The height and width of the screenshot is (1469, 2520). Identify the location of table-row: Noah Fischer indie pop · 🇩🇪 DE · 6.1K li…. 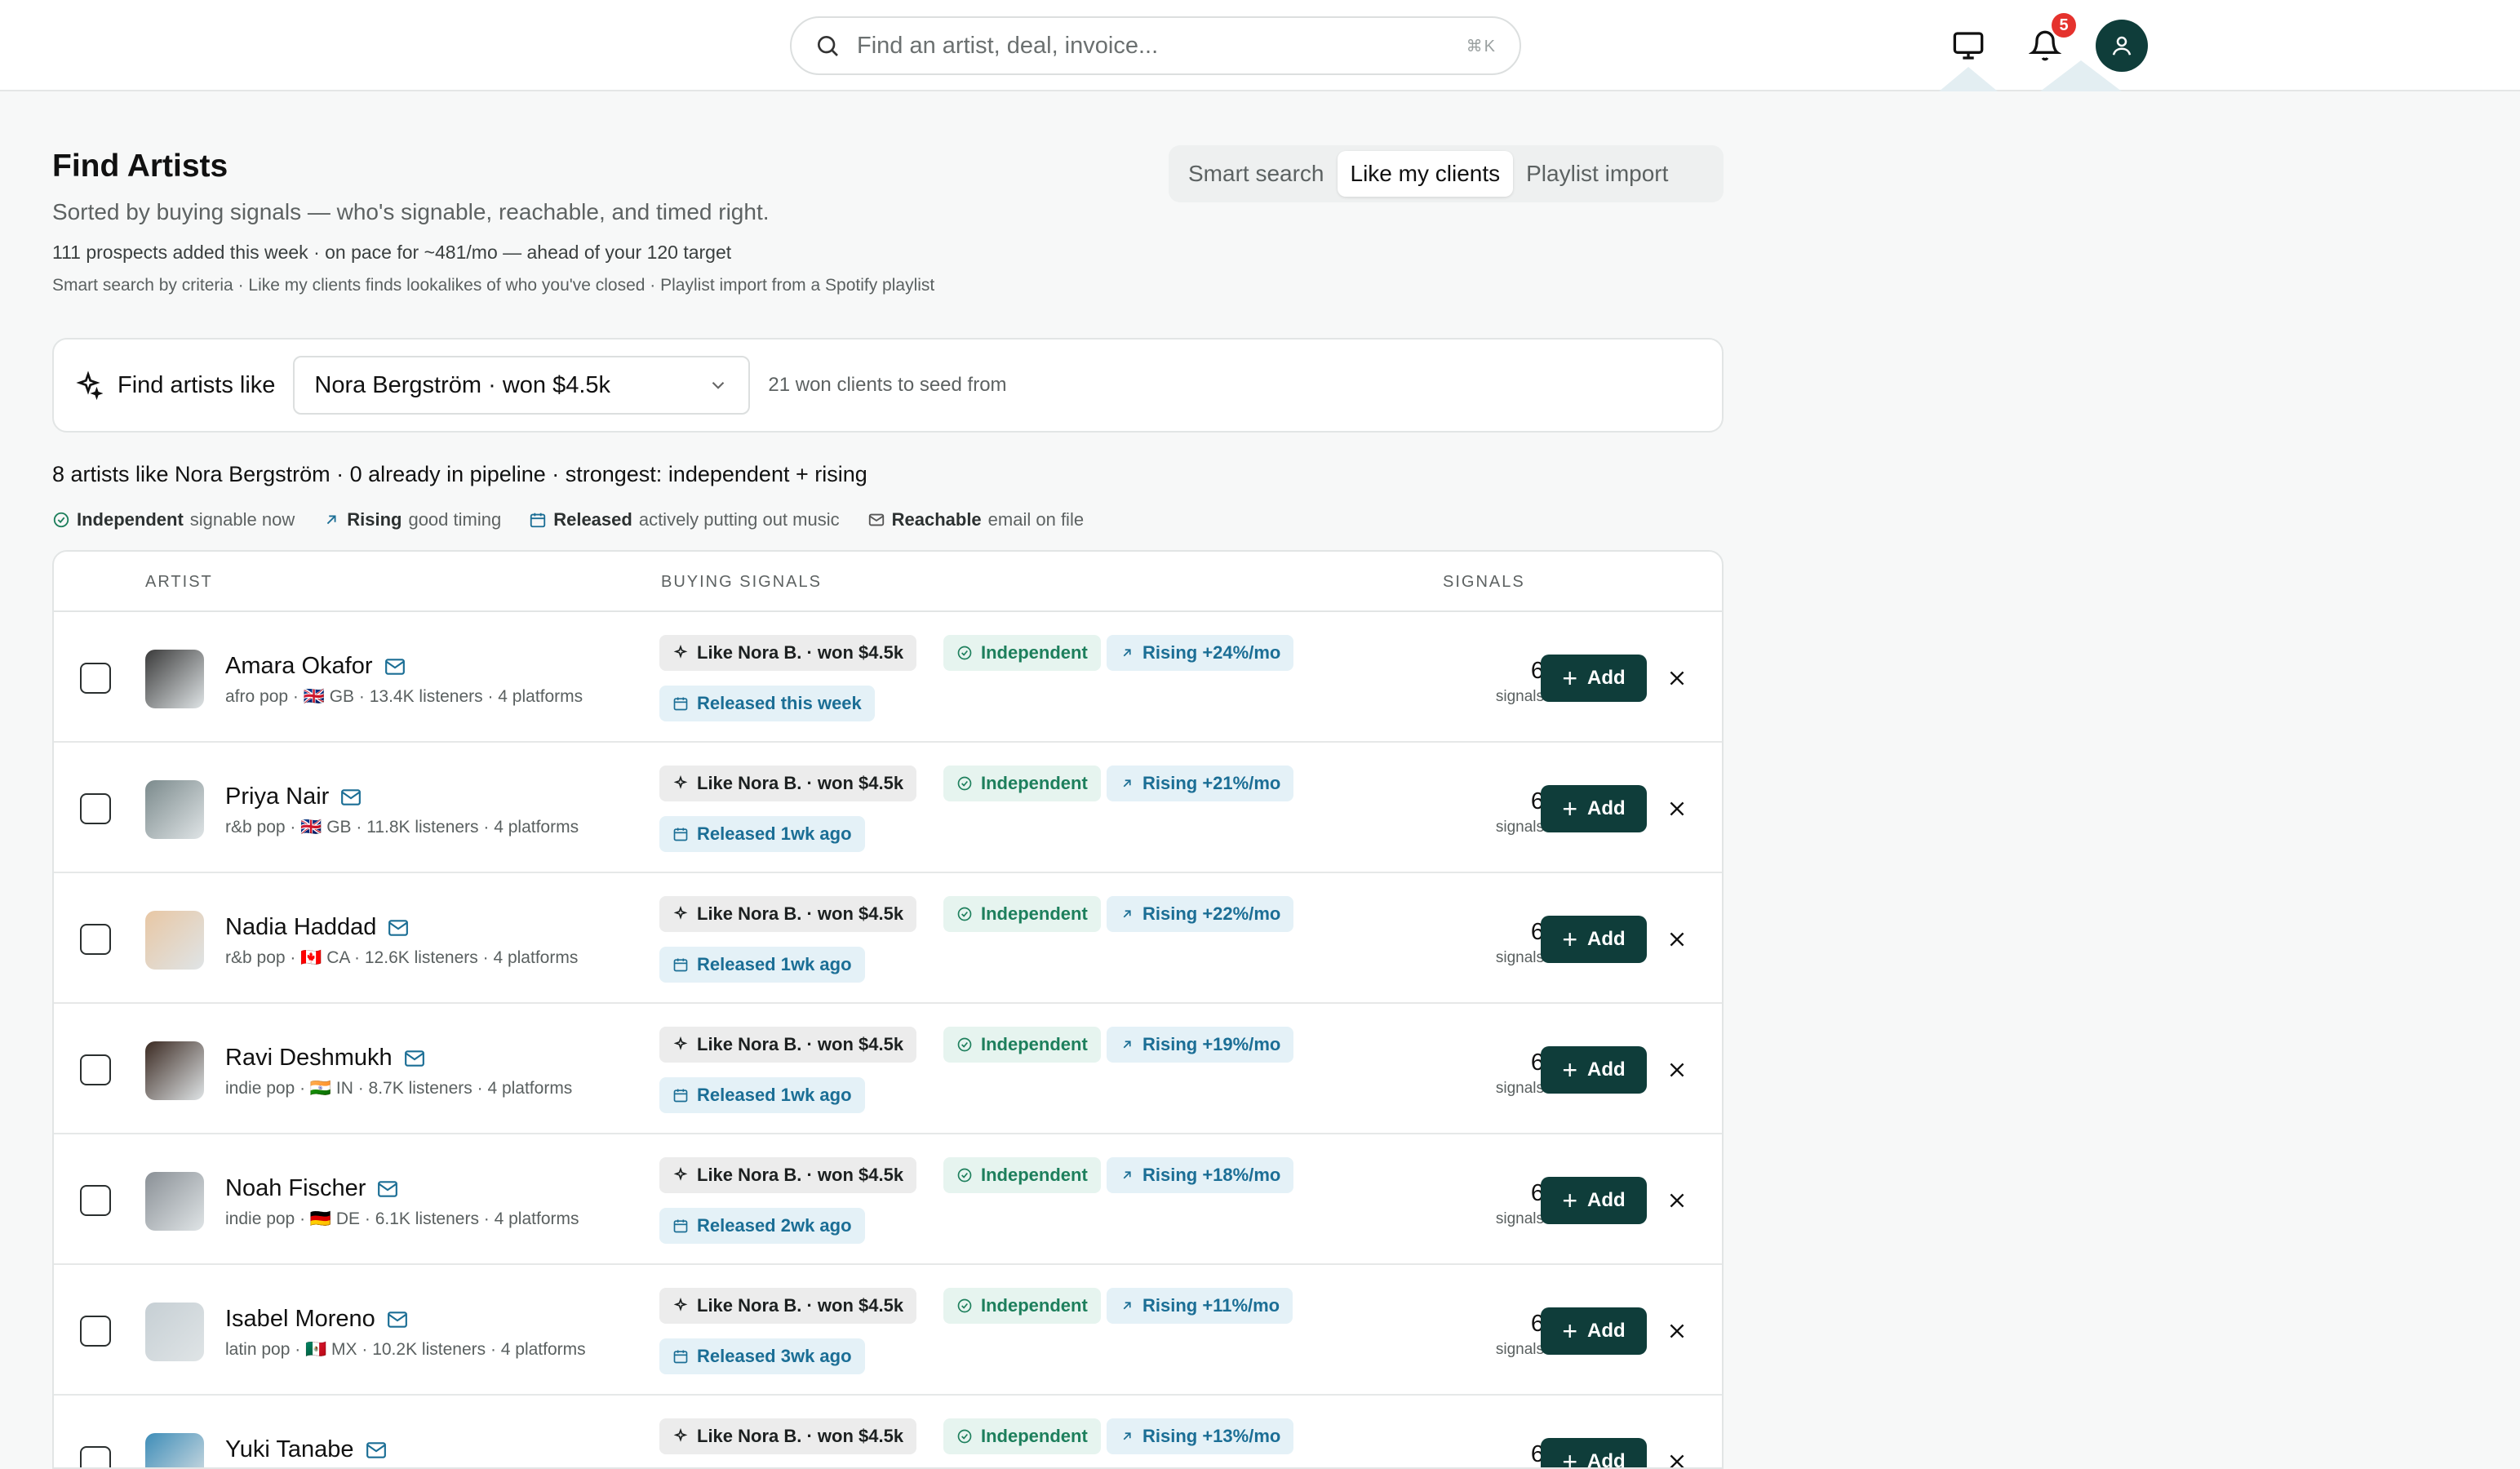
(888, 1199).